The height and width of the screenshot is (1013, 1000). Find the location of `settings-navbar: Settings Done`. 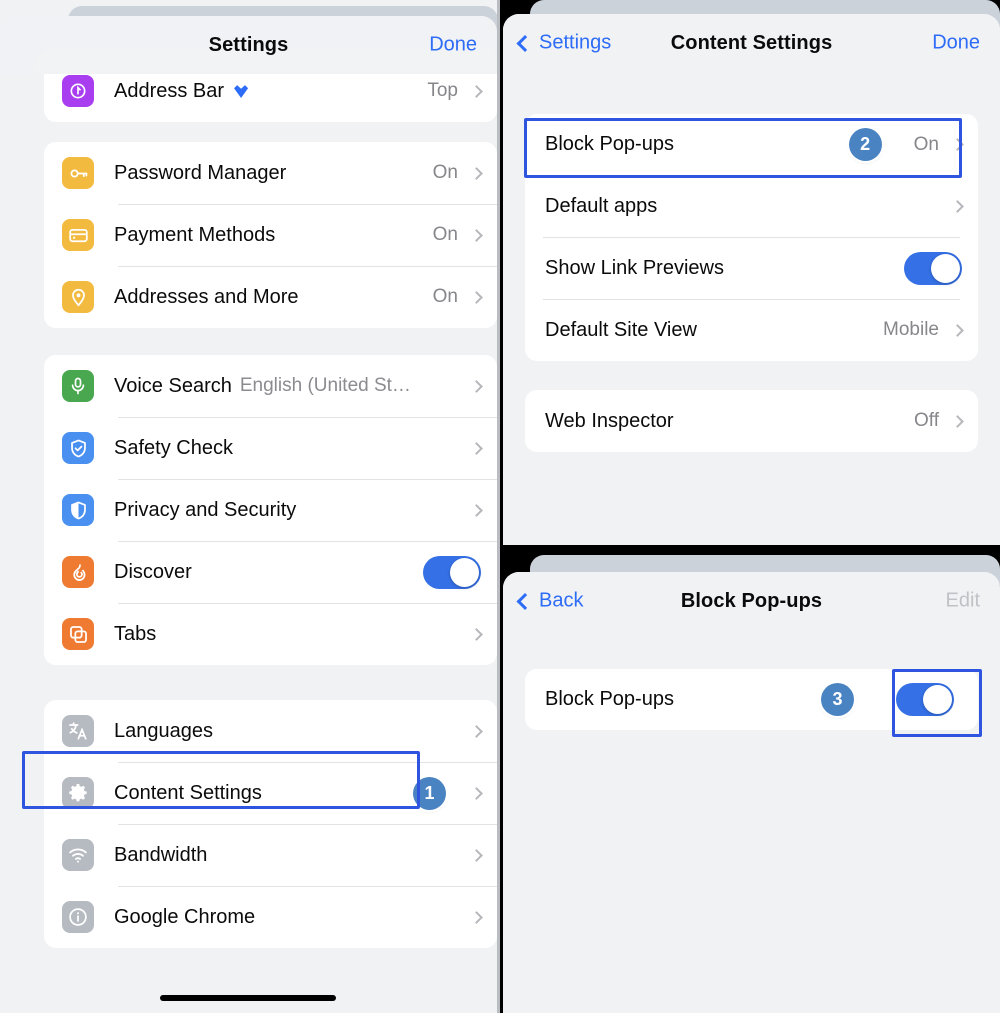

settings-navbar: Settings Done is located at coordinates (248, 45).